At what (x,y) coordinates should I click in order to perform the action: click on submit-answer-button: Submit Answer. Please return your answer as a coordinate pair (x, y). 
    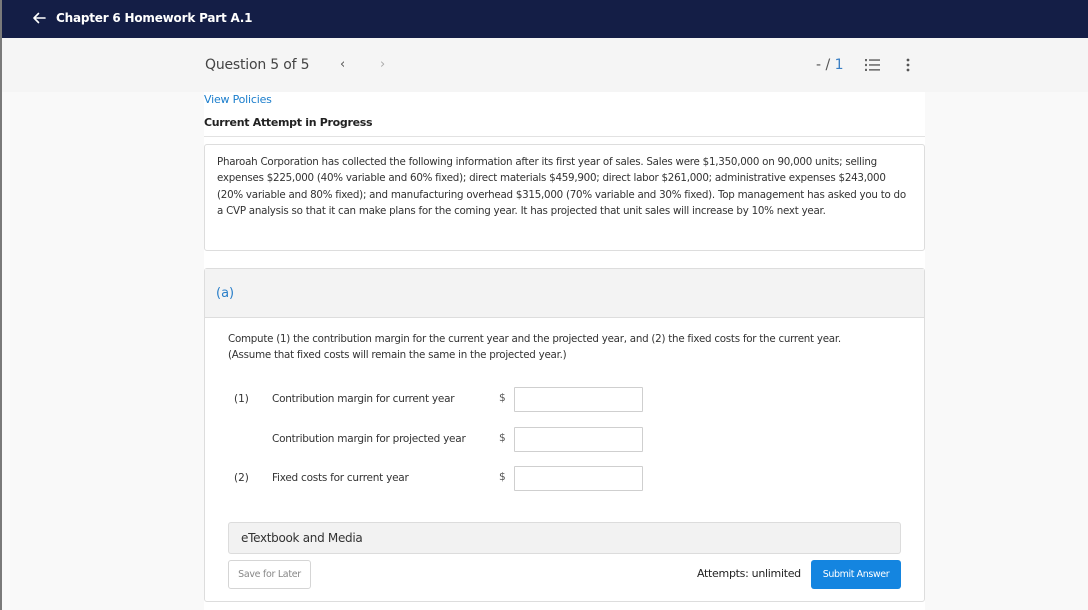
    Looking at the image, I should click on (856, 574).